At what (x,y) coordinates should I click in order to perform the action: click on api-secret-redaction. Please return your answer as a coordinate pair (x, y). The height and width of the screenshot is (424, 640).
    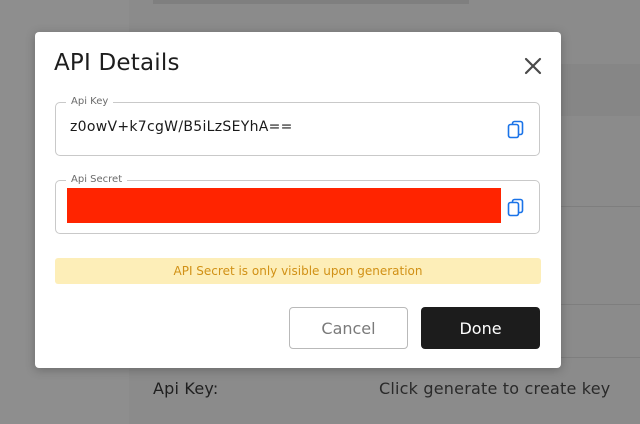
    Looking at the image, I should click on (284, 205).